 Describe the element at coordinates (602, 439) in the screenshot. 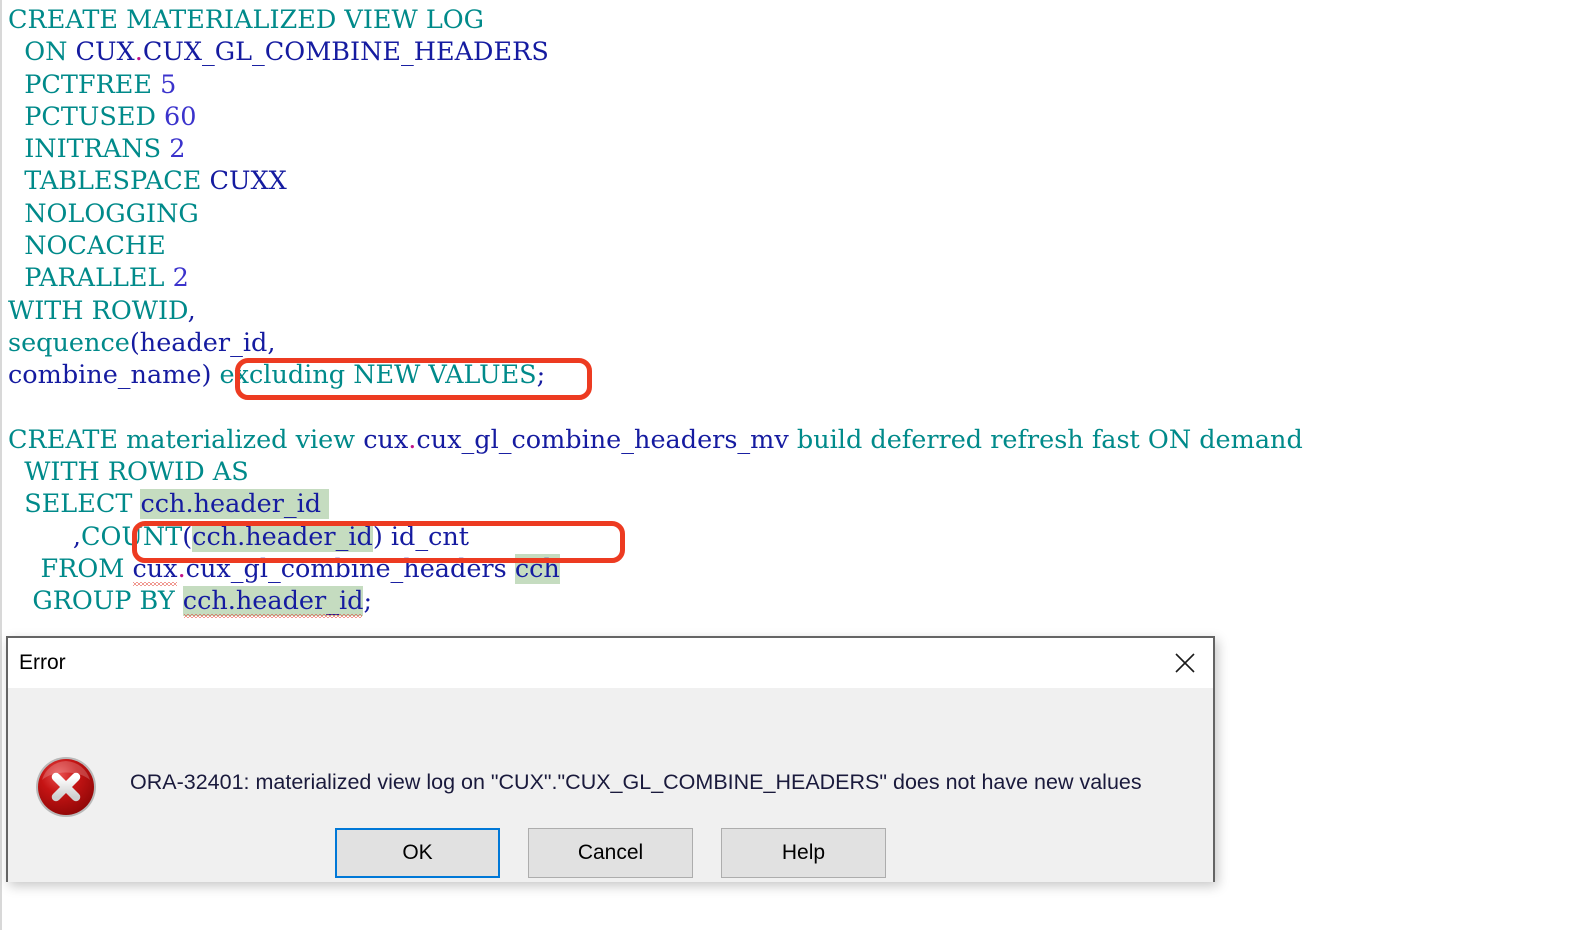

I see `code-token: cux_gl_combine_headers_mv` at that location.